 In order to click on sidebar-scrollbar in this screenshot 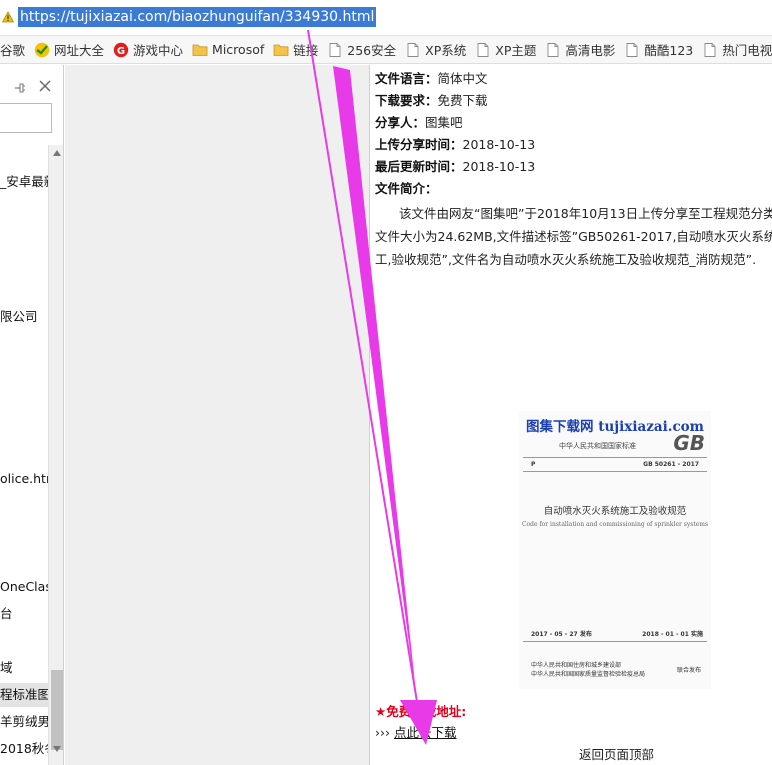, I will do `click(55, 455)`.